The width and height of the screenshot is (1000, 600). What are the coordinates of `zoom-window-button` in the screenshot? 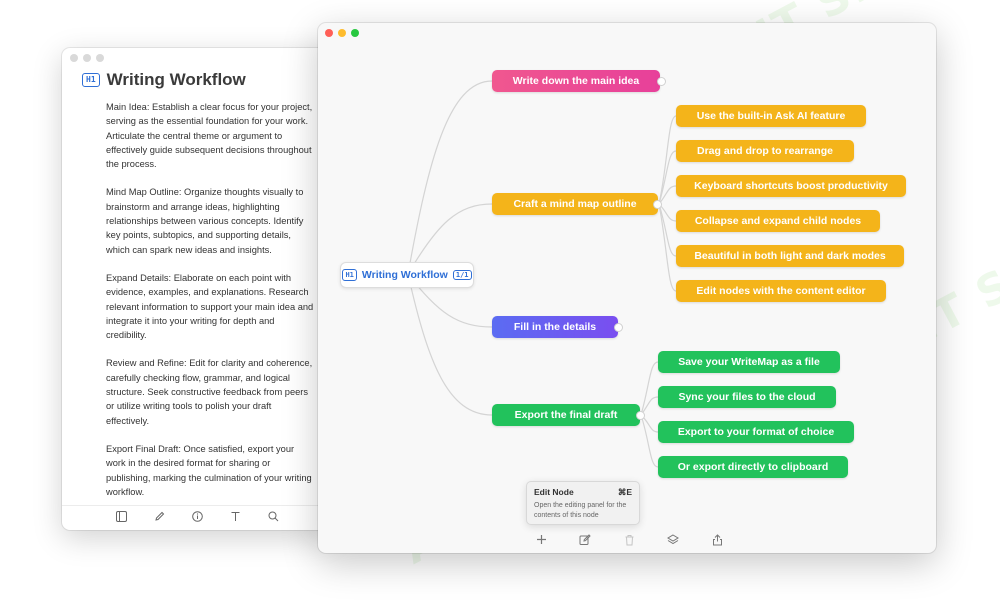 It's located at (100, 58).